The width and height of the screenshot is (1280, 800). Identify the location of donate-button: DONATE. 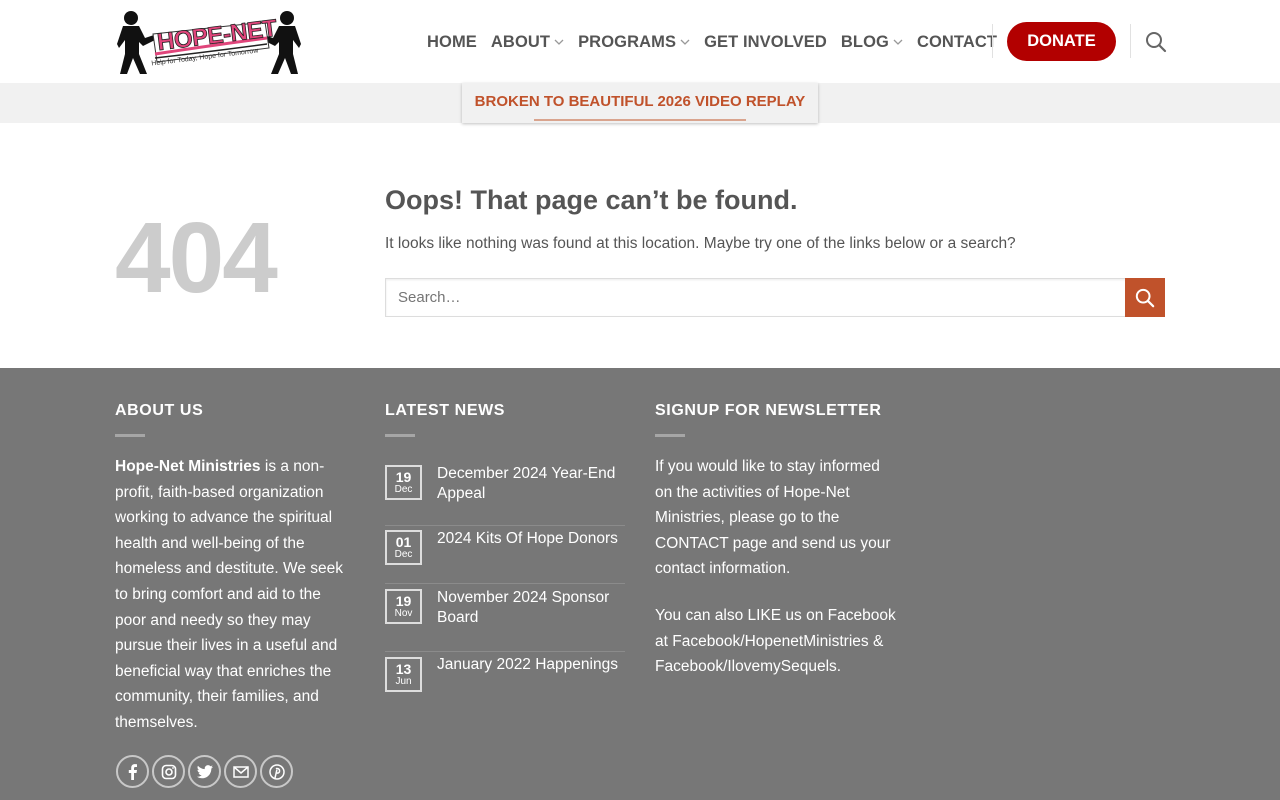
(1061, 41).